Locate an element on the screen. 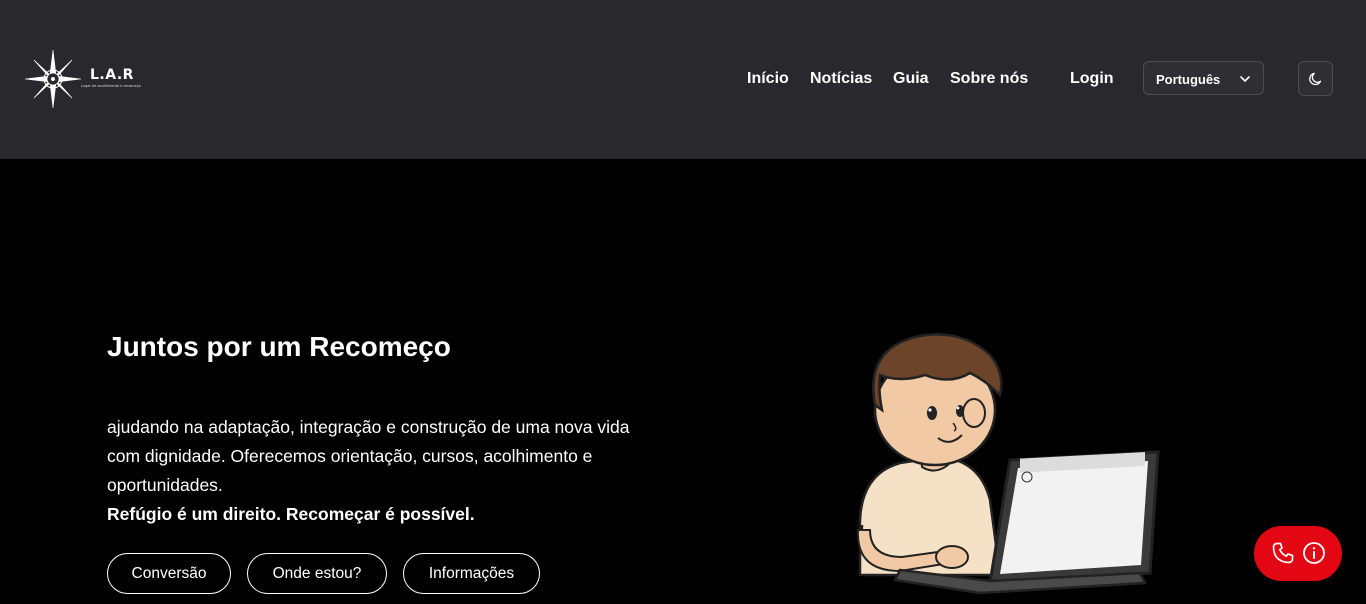 Image resolution: width=1366 pixels, height=604 pixels. logo-title: L.A.R is located at coordinates (112, 75).